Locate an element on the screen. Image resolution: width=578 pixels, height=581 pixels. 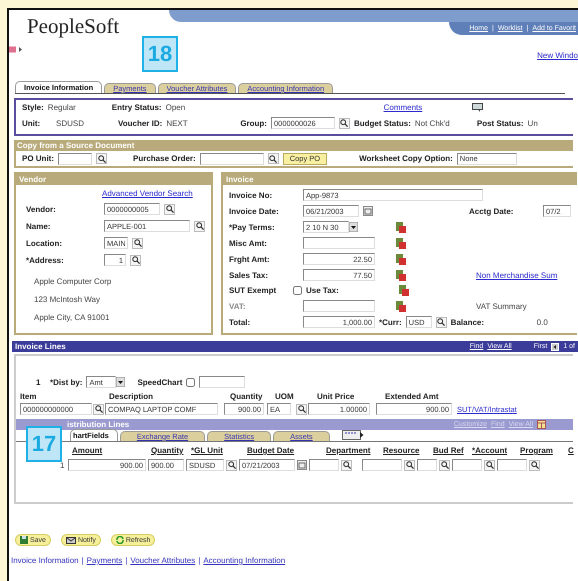
balance-value: 0.0 is located at coordinates (542, 322).